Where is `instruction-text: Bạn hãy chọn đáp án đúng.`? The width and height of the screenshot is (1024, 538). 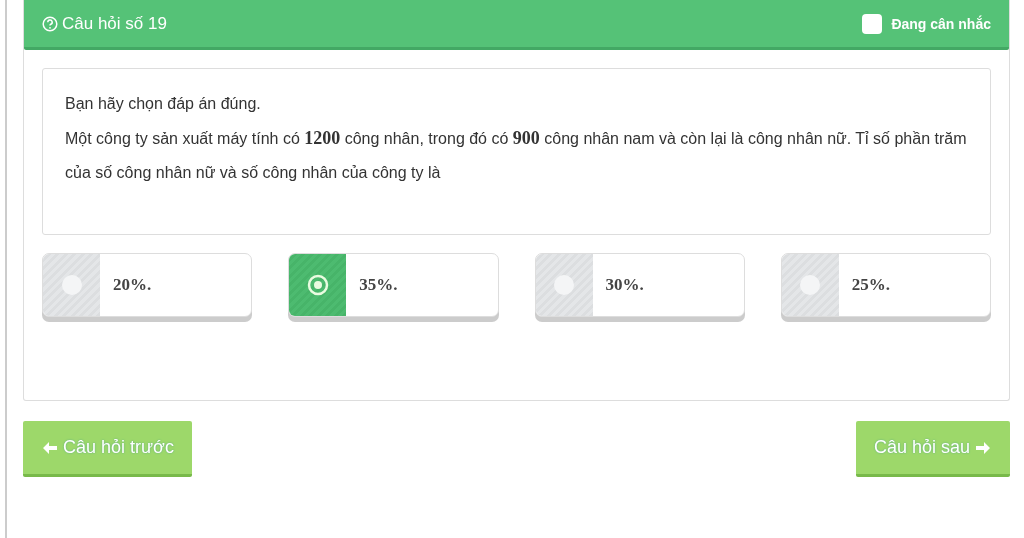
instruction-text: Bạn hãy chọn đáp án đúng. is located at coordinates (163, 104).